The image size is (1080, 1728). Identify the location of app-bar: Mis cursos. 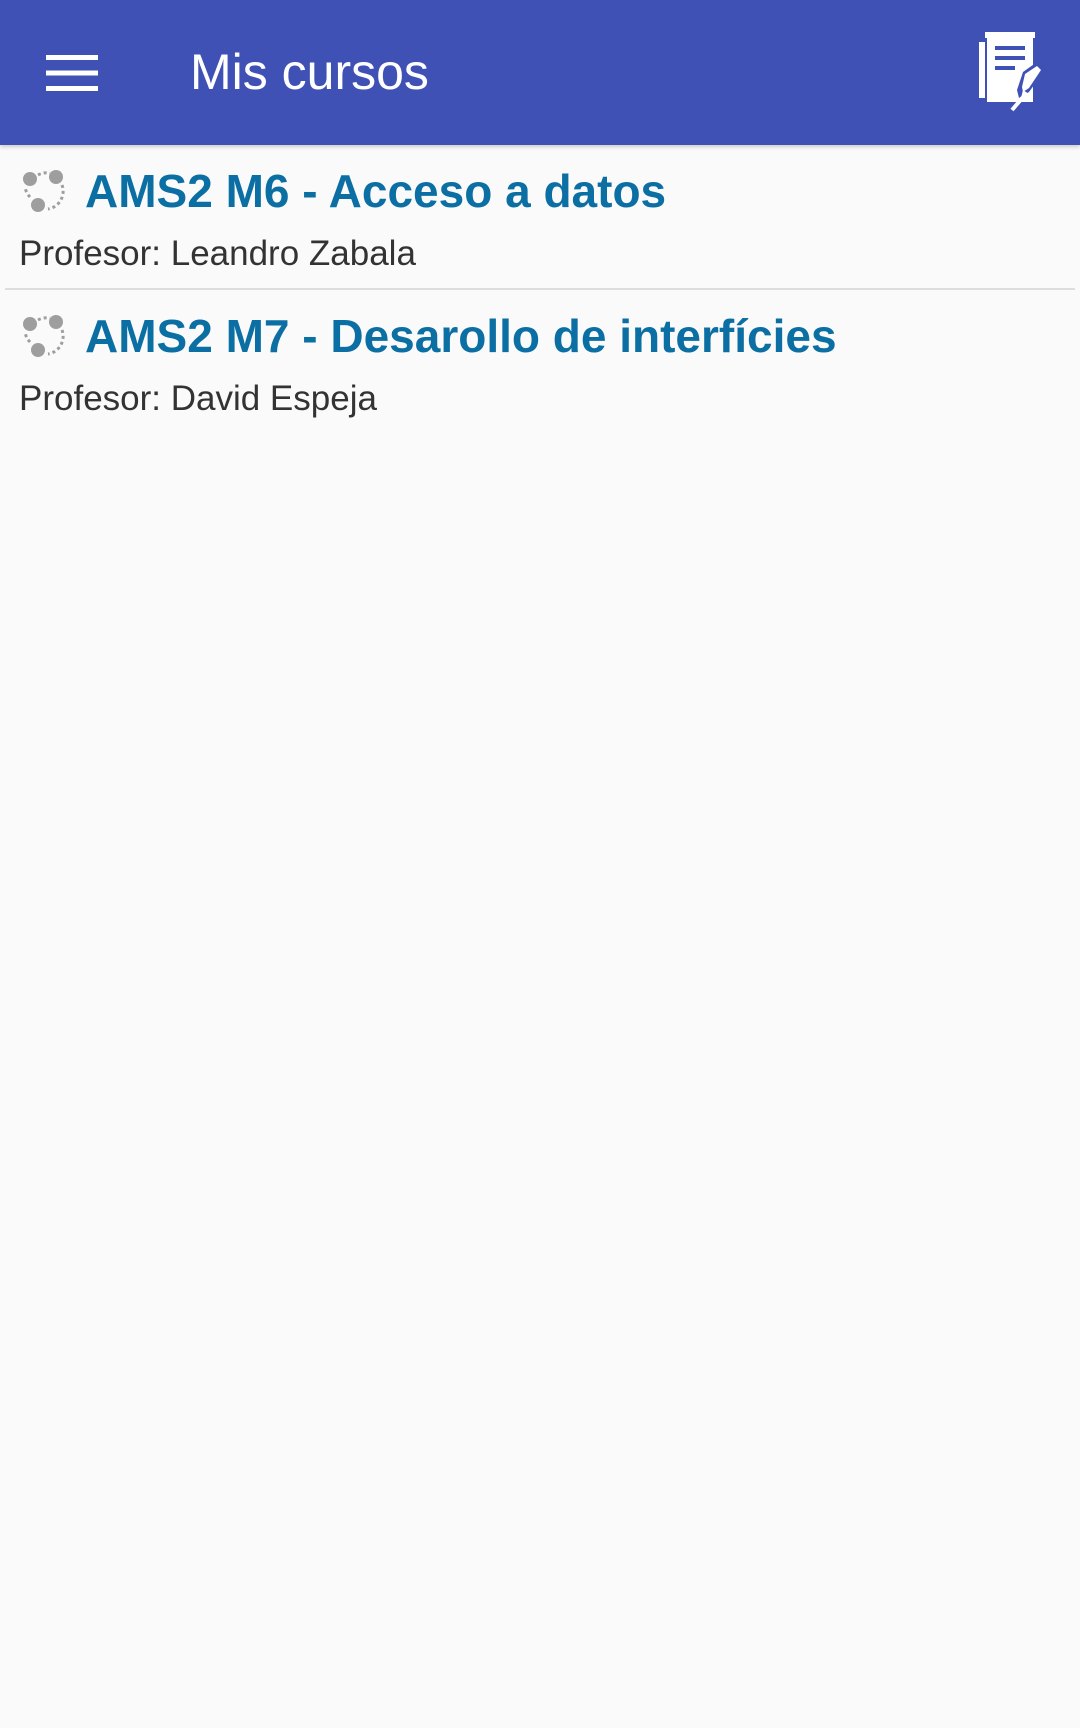
(540, 72).